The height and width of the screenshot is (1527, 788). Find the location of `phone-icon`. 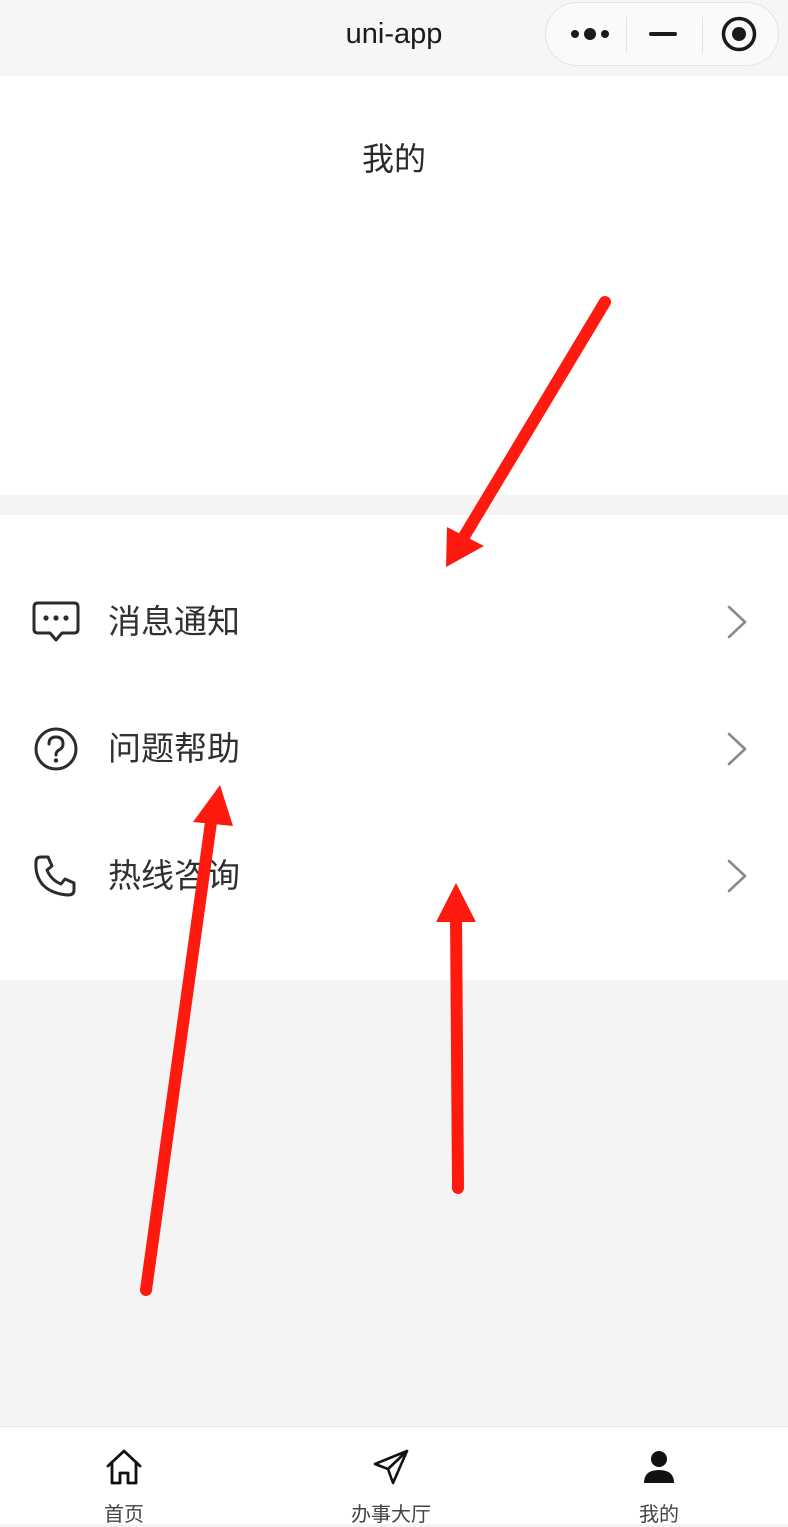

phone-icon is located at coordinates (56, 876).